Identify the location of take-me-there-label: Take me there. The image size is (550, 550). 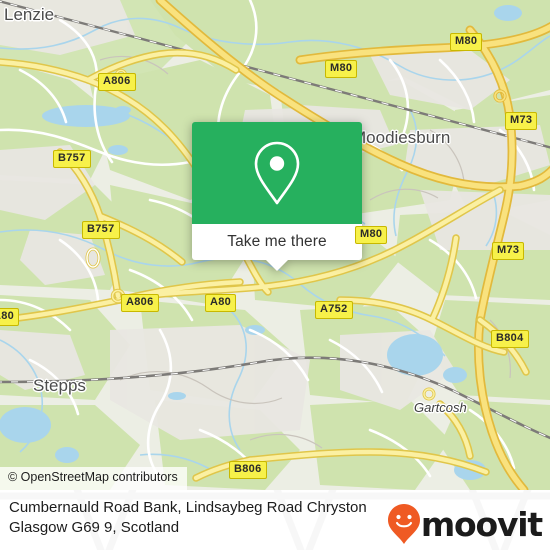
(277, 241).